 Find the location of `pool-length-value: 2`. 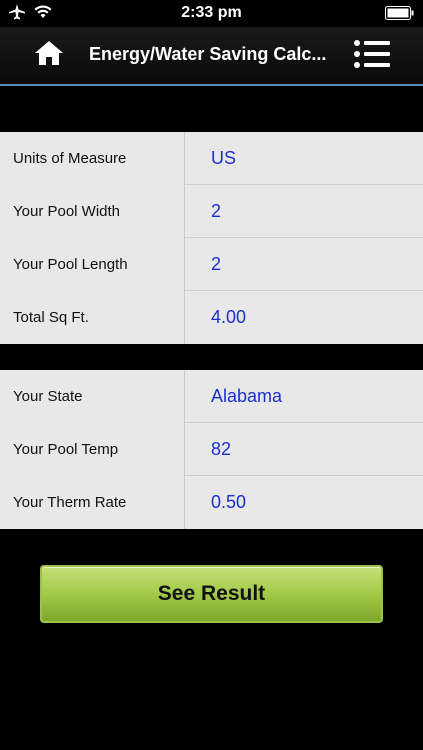

pool-length-value: 2 is located at coordinates (304, 264).